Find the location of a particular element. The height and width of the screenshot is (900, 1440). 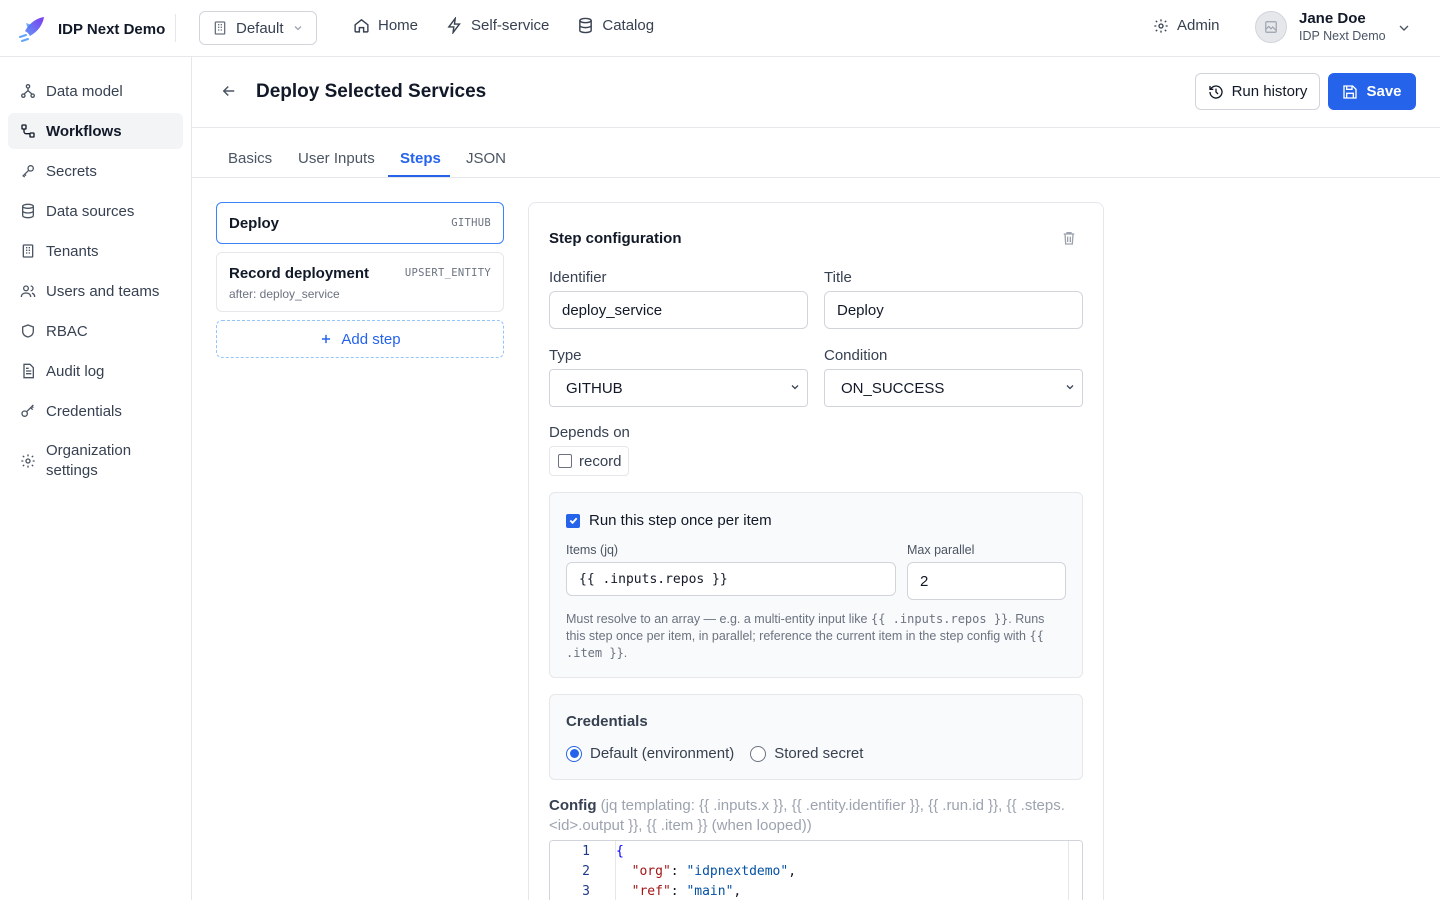

history-icon is located at coordinates (1215, 91).